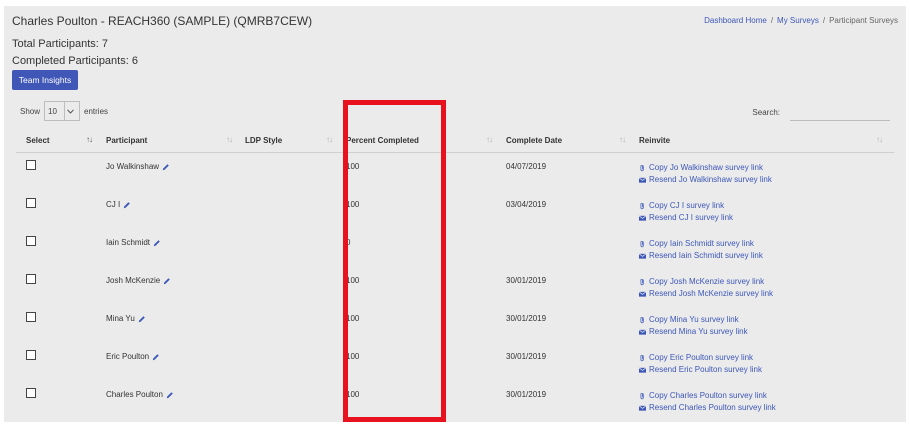 Image resolution: width=910 pixels, height=428 pixels. Describe the element at coordinates (455, 152) in the screenshot. I see `header-divider` at that location.